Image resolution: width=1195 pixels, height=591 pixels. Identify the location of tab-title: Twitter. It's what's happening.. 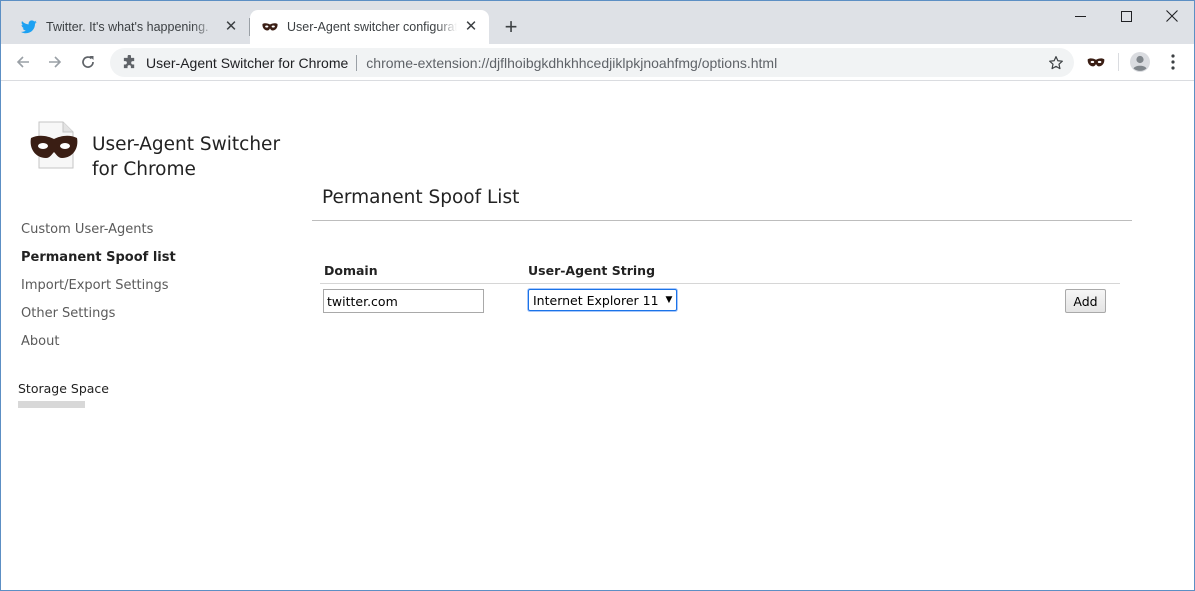
(127, 27).